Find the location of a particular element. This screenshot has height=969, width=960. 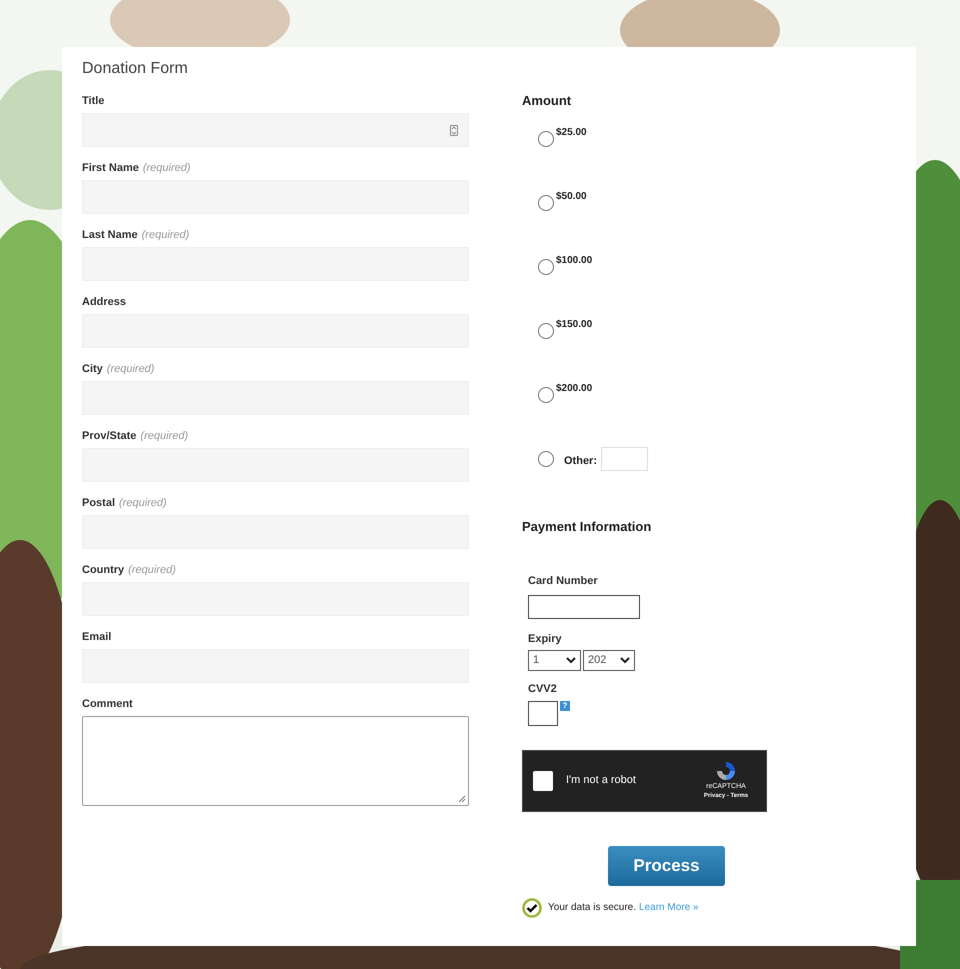

secure-note: Your data is secure. is located at coordinates (592, 908).